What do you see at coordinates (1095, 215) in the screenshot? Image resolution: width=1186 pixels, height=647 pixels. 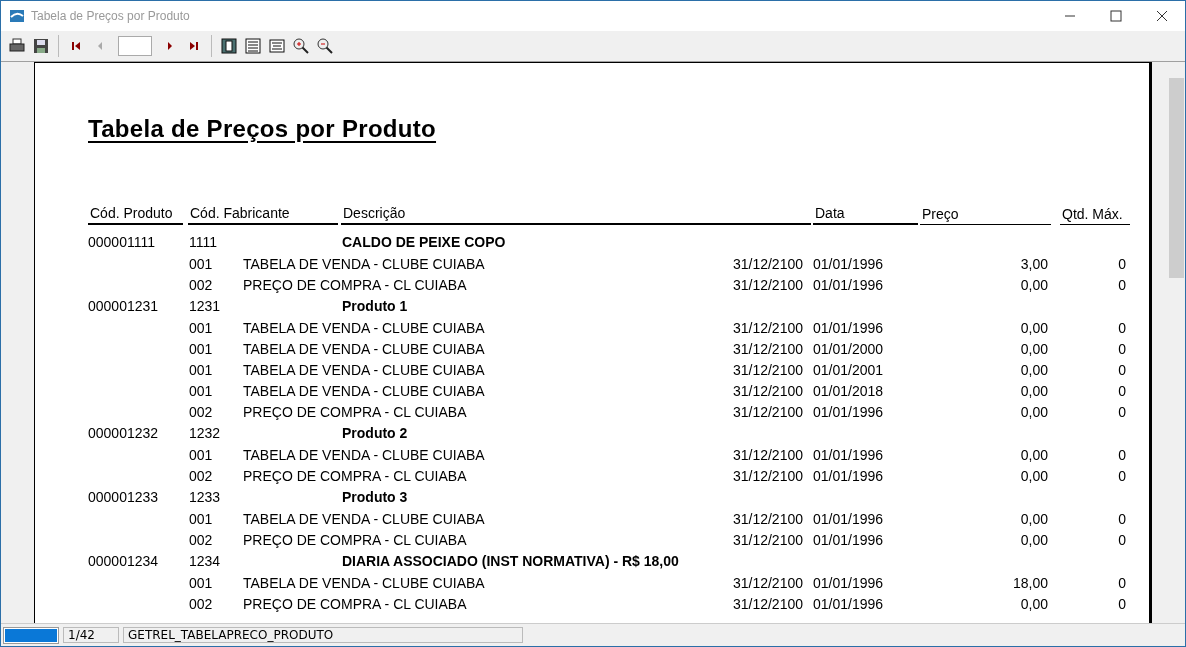 I see `column-header: Qtd. Máx.` at bounding box center [1095, 215].